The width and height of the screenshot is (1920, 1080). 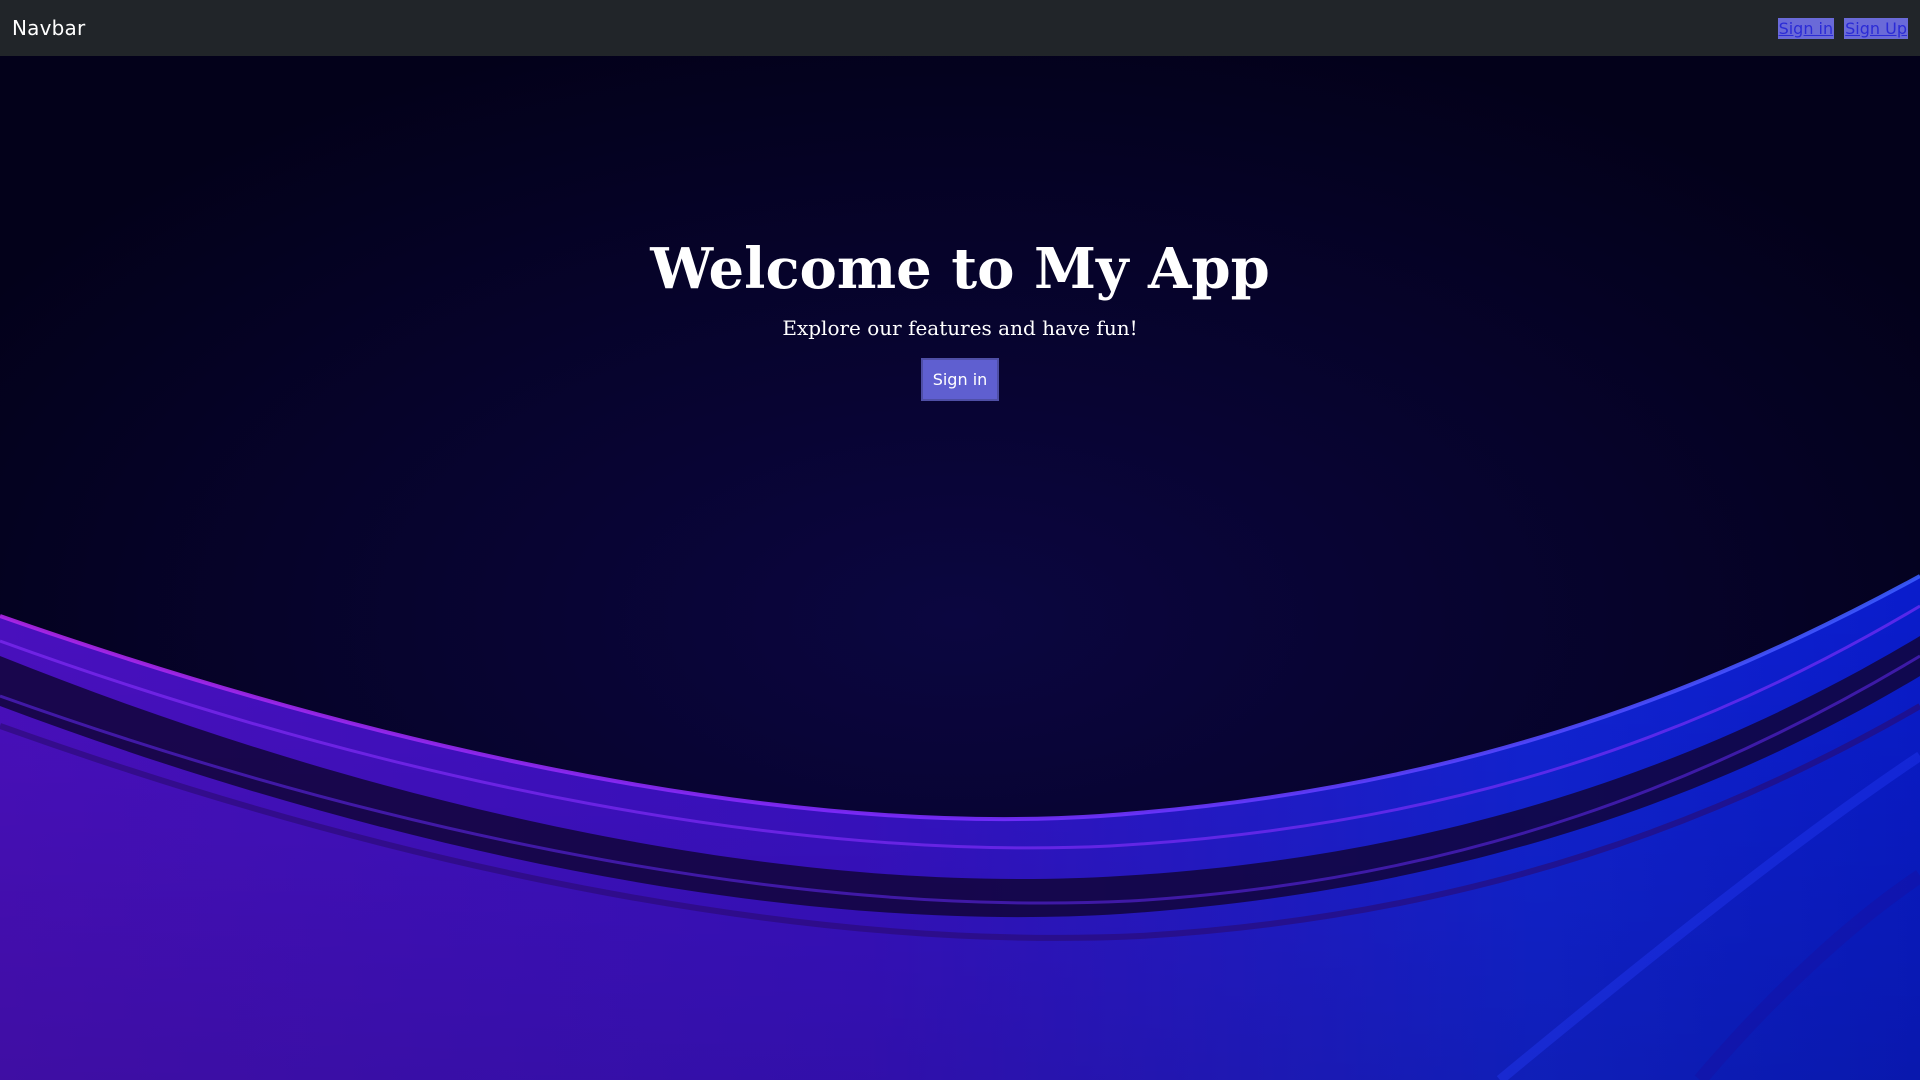 I want to click on hero-sign-in-button: Sign in, so click(x=960, y=379).